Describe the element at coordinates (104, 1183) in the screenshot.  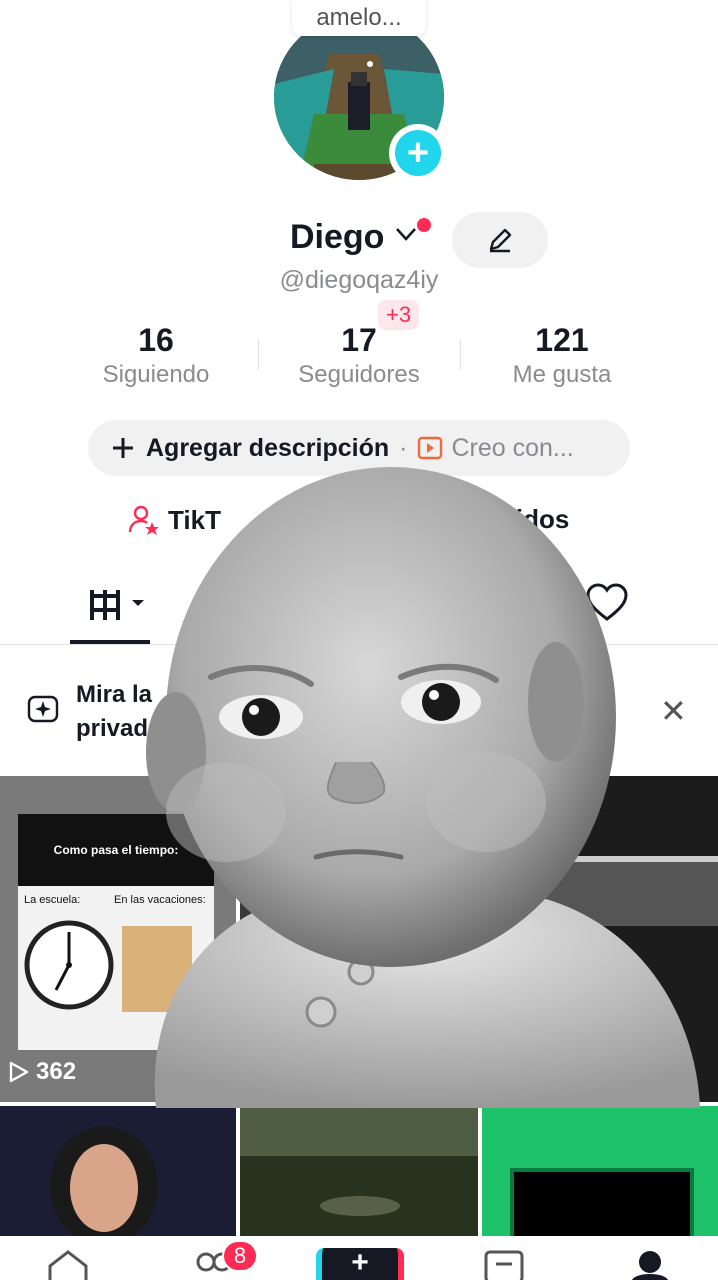
I see `person-thumbnail` at that location.